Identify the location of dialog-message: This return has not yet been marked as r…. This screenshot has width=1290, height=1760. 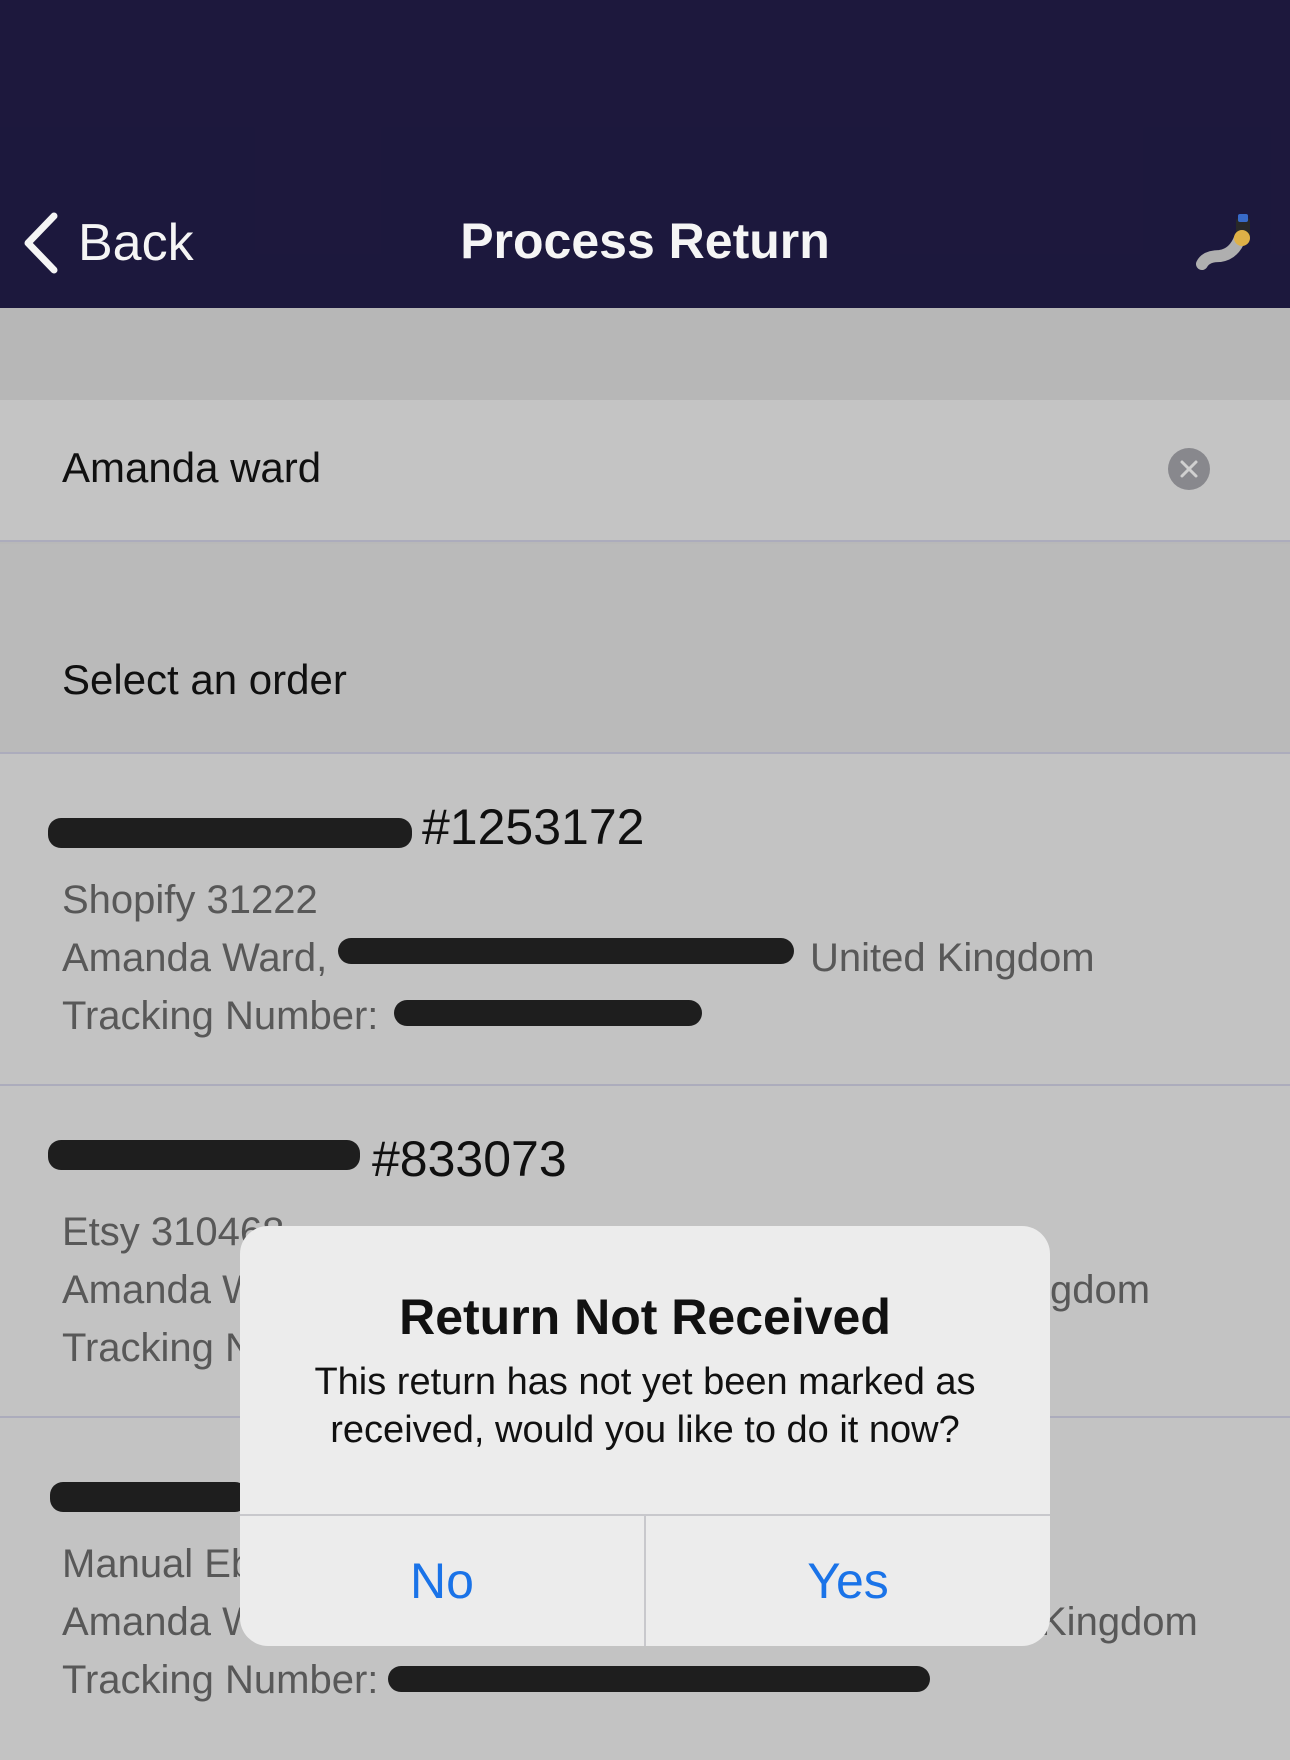
(645, 1406).